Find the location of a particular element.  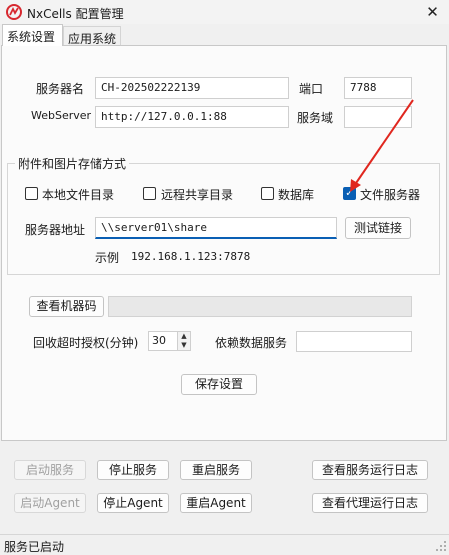

view-machine-code-button: 查看机器码 is located at coordinates (66, 306).